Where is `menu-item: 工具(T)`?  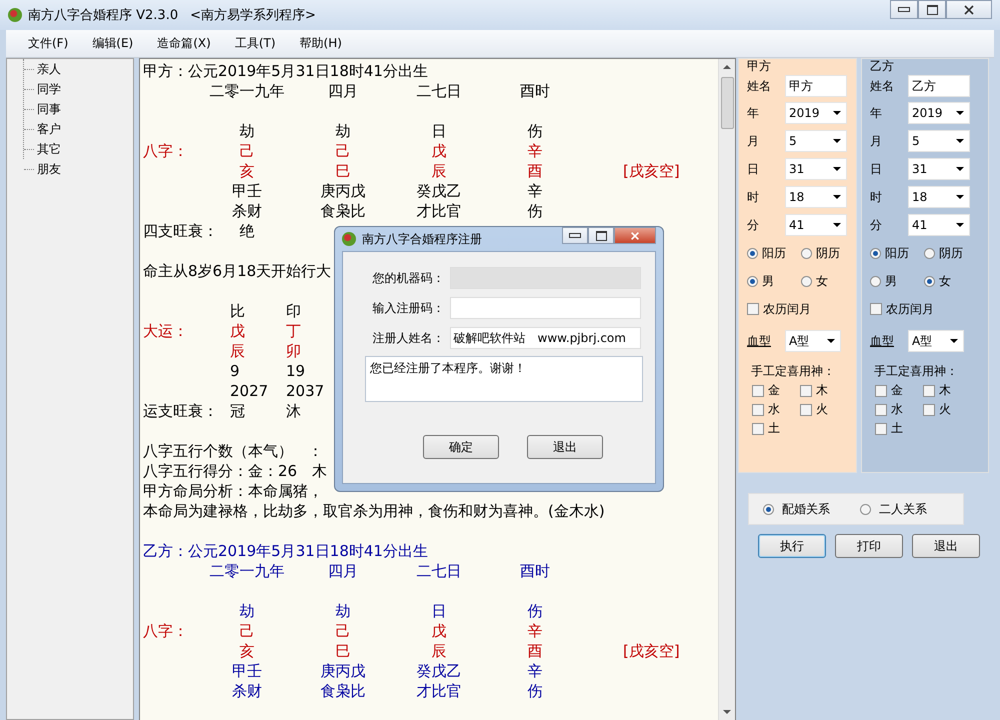
menu-item: 工具(T) is located at coordinates (255, 43).